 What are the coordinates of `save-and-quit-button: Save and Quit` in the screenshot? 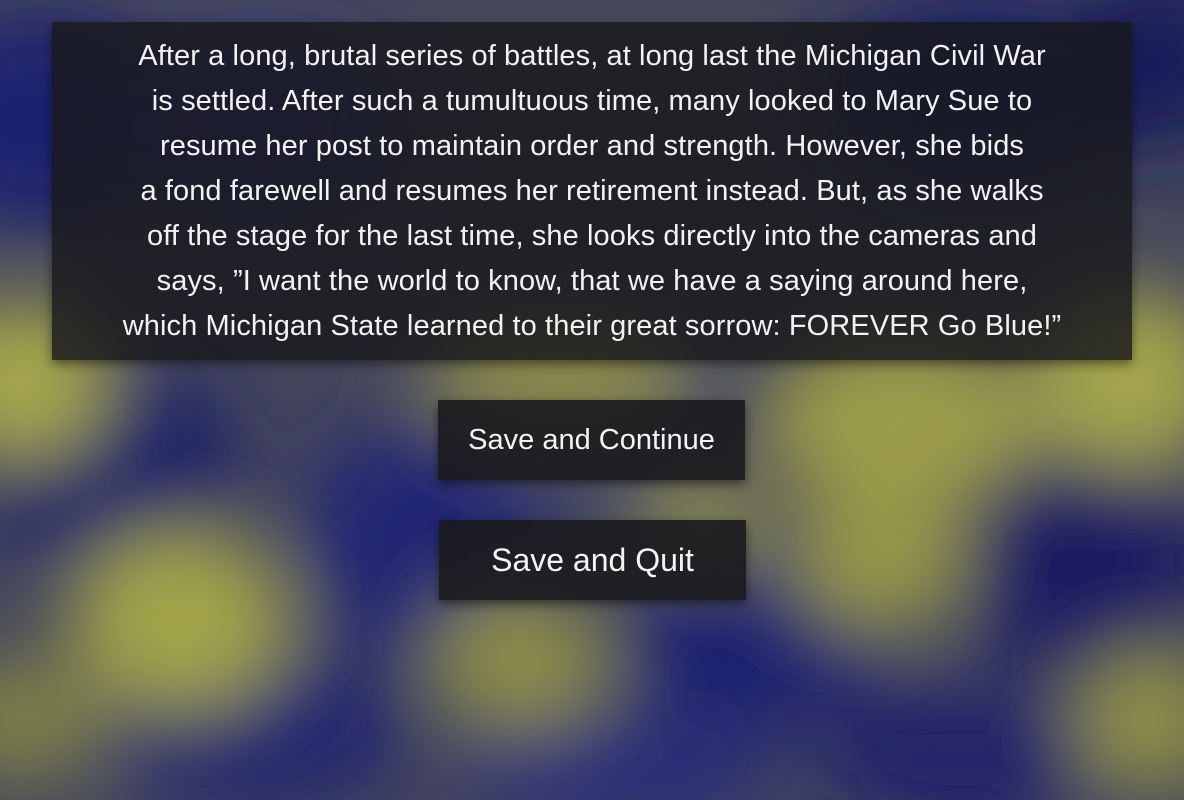 It's located at (592, 560).